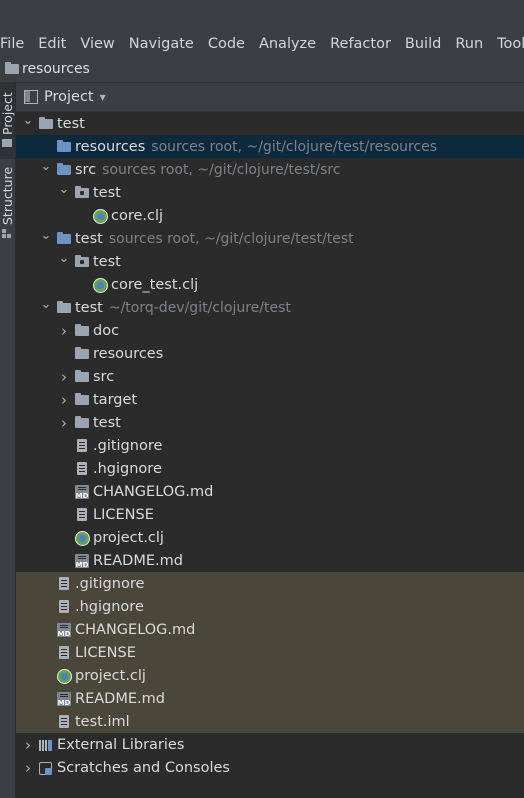 The image size is (524, 798). Describe the element at coordinates (270, 284) in the screenshot. I see `tree-row: core_test.clj` at that location.